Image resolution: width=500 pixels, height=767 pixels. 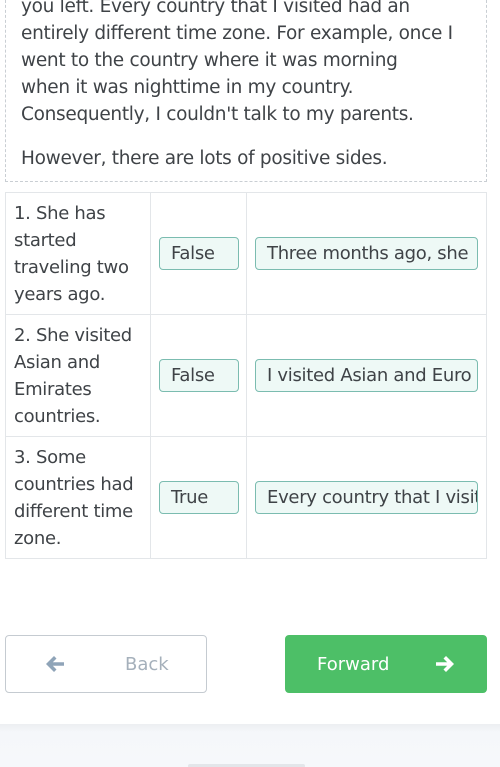 I want to click on statement-line: countries., so click(x=57, y=416).